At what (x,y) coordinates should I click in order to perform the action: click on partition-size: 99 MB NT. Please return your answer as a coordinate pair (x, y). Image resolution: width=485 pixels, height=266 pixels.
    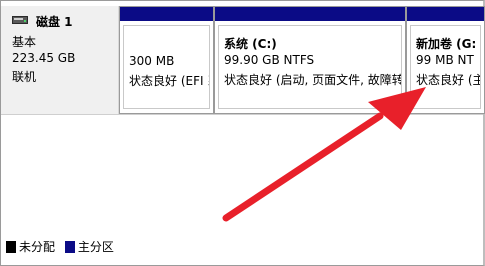
    Looking at the image, I should click on (445, 60).